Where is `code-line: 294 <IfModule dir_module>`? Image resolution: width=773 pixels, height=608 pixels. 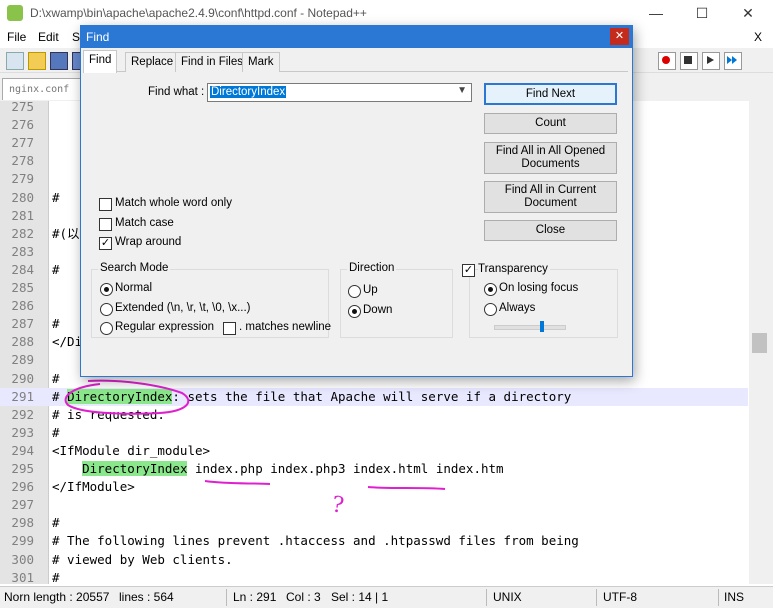
code-line: 294 <IfModule dir_module> is located at coordinates (374, 451).